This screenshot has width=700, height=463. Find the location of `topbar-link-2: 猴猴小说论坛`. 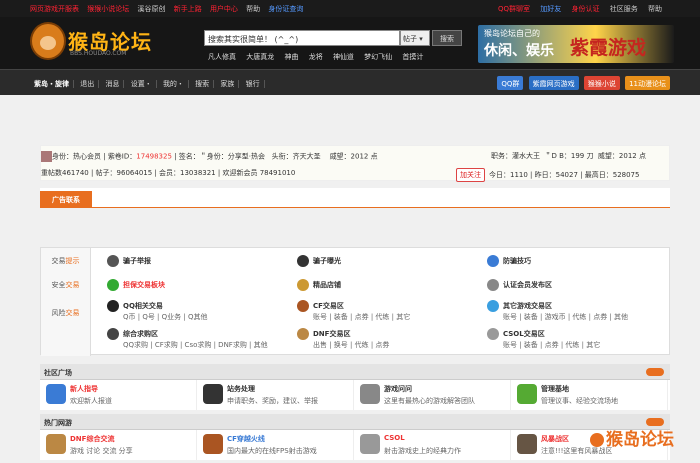

topbar-link-2: 猴猴小说论坛 is located at coordinates (108, 9).